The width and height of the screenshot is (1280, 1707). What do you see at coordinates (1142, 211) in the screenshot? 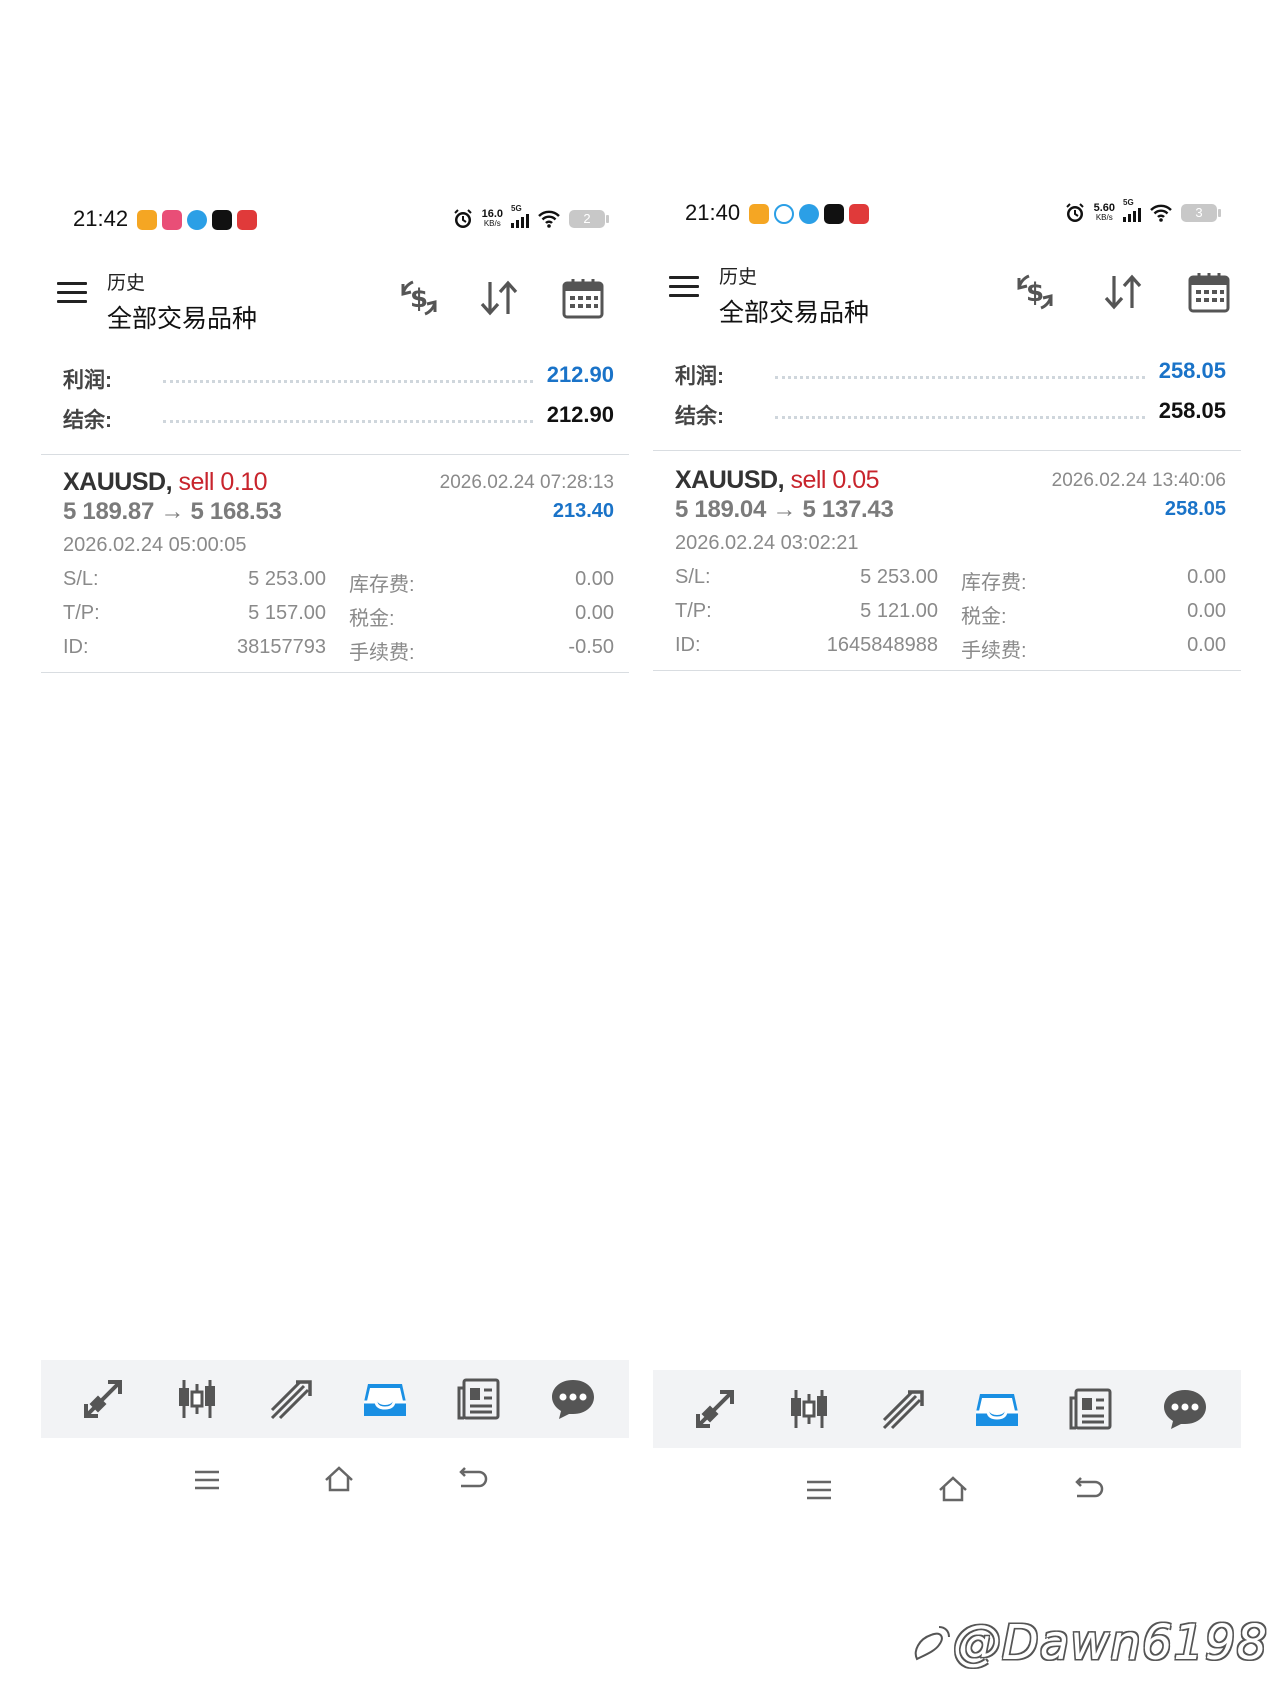
I see `status-indicators: 5.60 KB/s 5G 3` at bounding box center [1142, 211].